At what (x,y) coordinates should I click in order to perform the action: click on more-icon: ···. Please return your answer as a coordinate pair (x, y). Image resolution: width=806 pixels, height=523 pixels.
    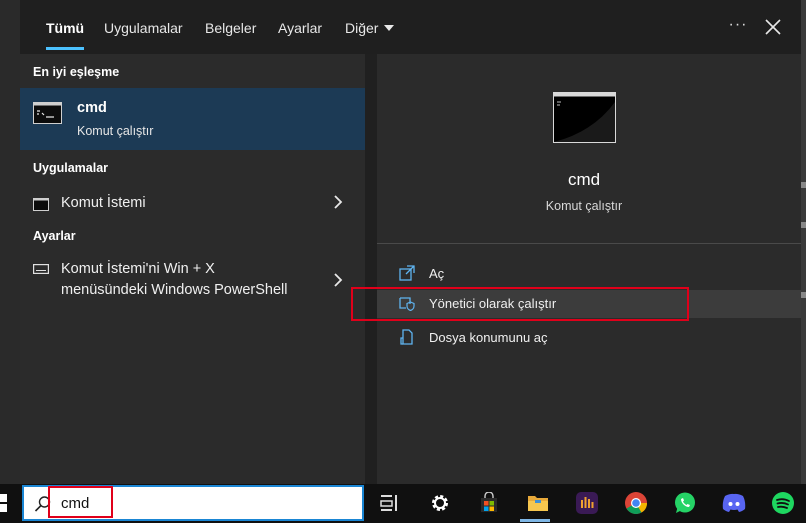
    Looking at the image, I should click on (738, 26).